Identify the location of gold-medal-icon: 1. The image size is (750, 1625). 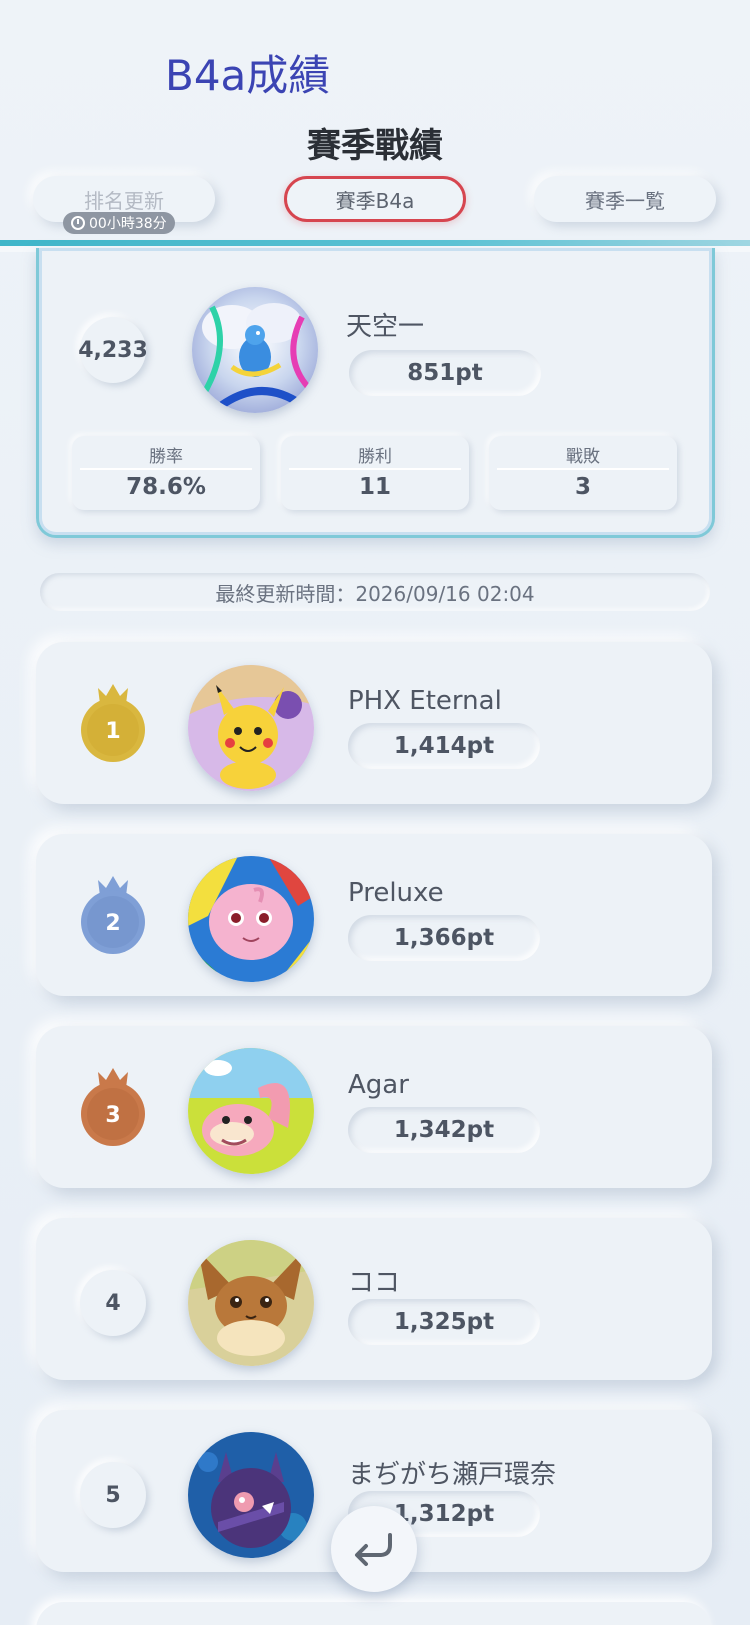
(113, 723).